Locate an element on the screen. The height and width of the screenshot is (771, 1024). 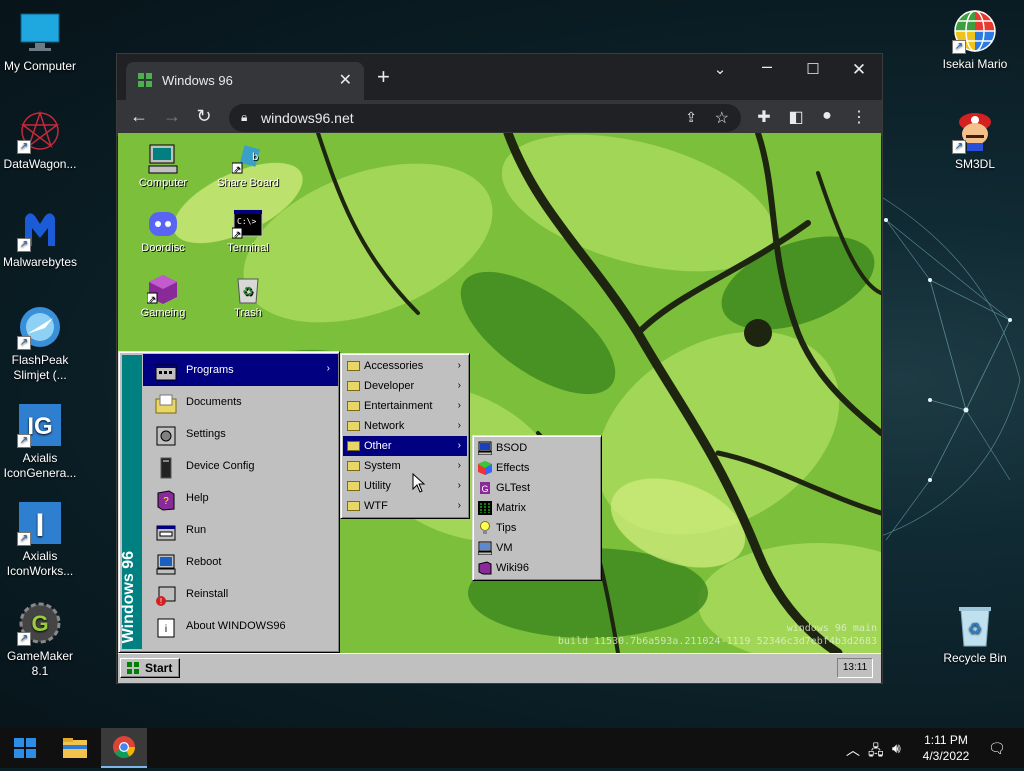
new-tab-button: + is located at coordinates (383, 77).